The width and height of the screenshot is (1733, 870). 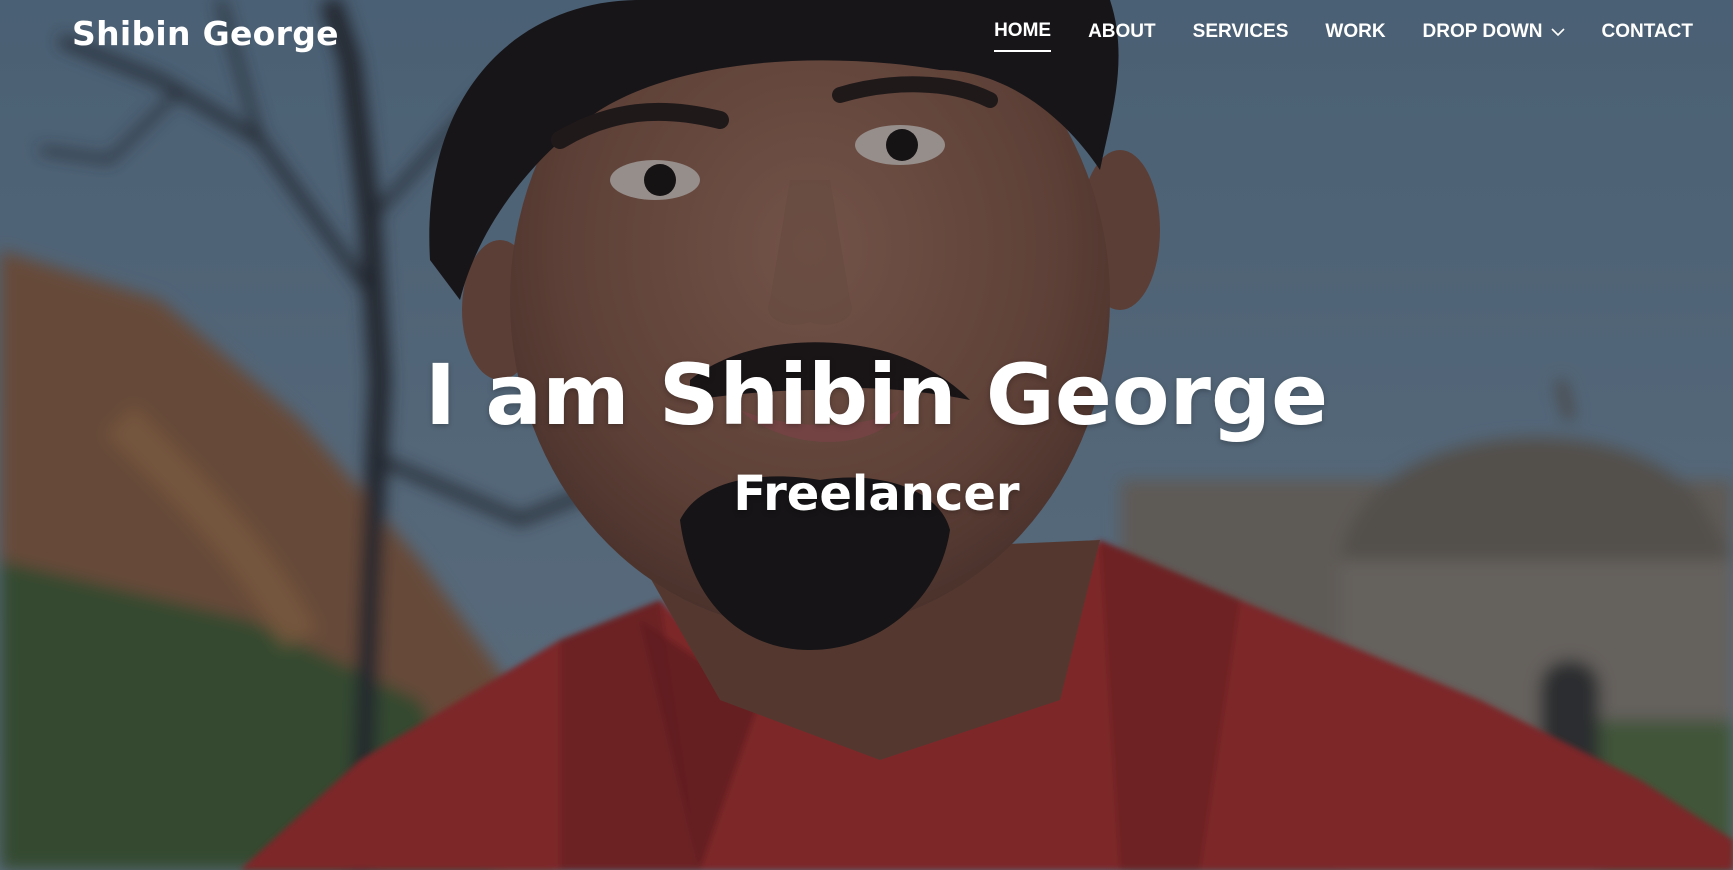 What do you see at coordinates (1023, 36) in the screenshot?
I see `nav-link-home: HOME` at bounding box center [1023, 36].